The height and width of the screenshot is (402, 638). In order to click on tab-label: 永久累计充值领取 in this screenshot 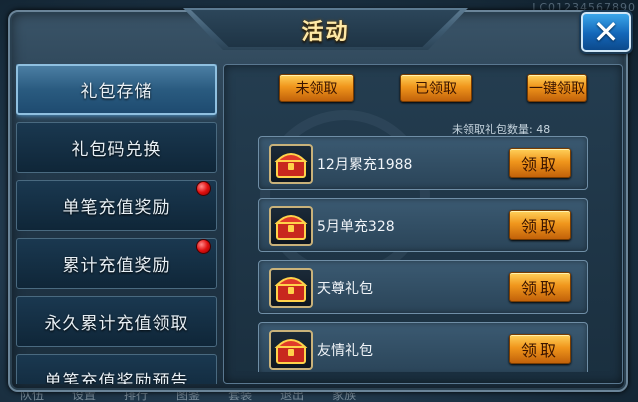, I will do `click(116, 324)`.